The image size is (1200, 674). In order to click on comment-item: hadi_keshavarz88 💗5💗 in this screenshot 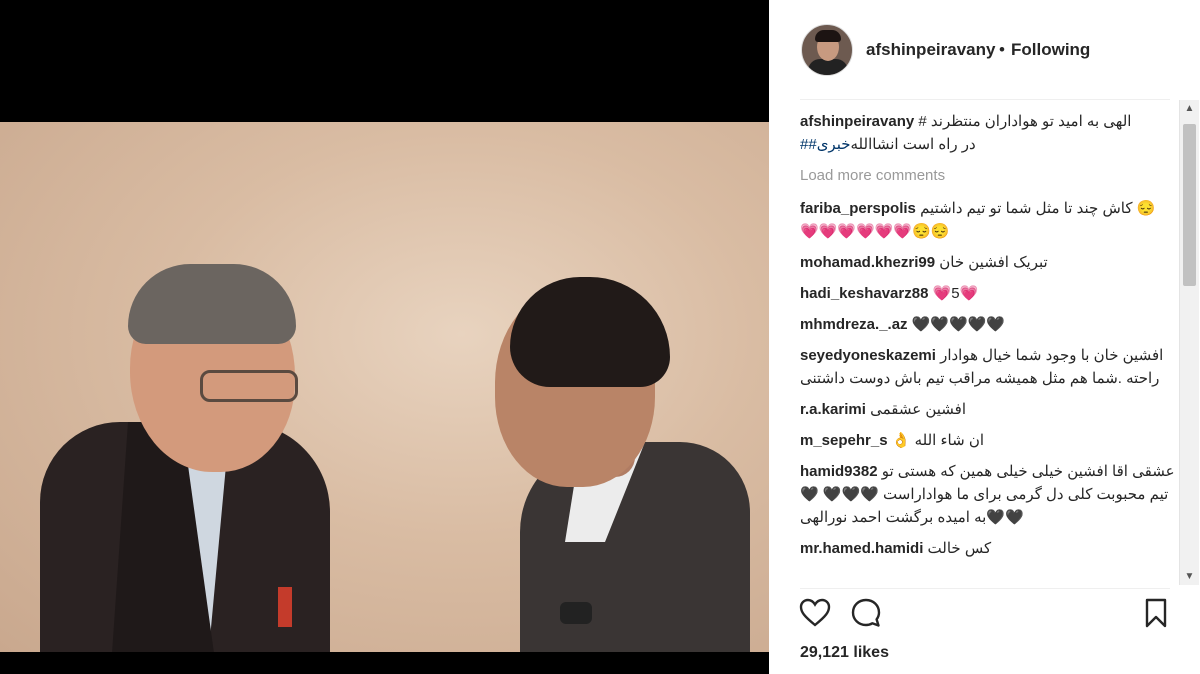, I will do `click(987, 293)`.